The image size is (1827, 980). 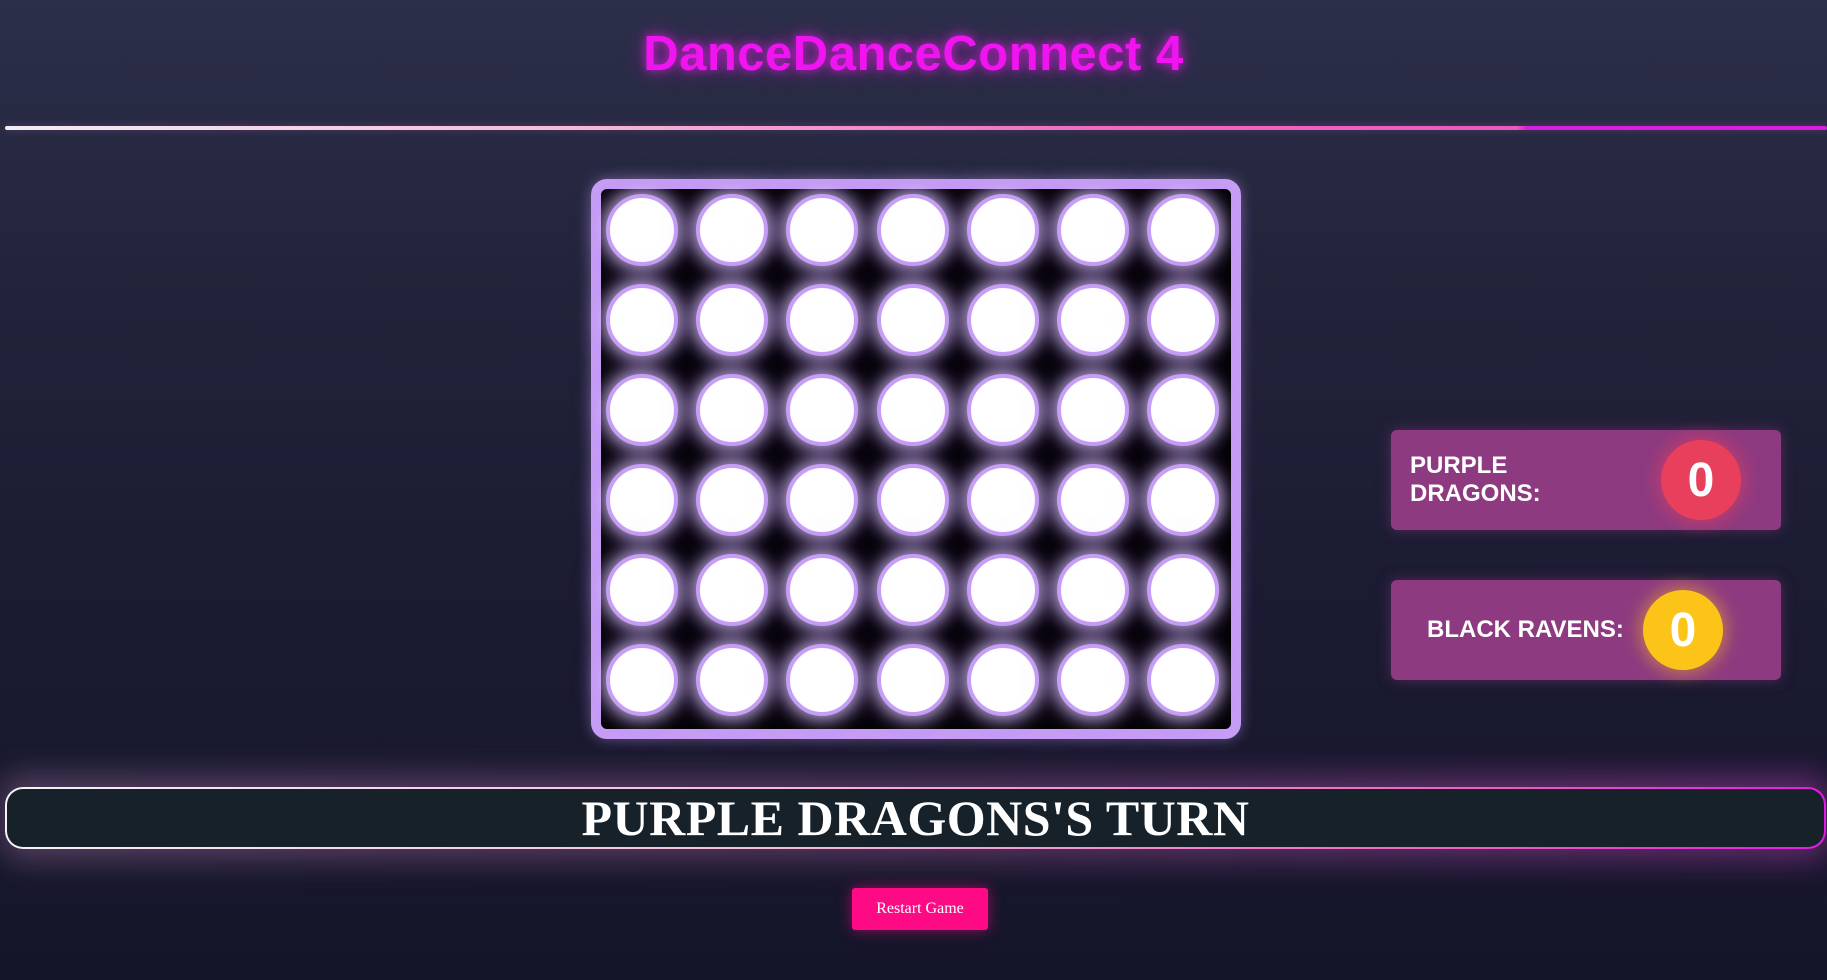 What do you see at coordinates (1586, 480) in the screenshot?
I see `score-card-purple-dragons: PURPLE DRAGONS: 0` at bounding box center [1586, 480].